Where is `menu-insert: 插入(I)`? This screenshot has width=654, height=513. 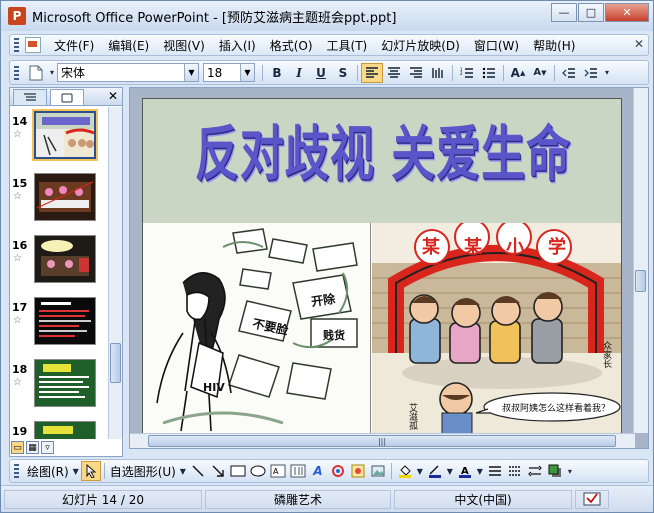
menu-insert: 插入(I) is located at coordinates (237, 45).